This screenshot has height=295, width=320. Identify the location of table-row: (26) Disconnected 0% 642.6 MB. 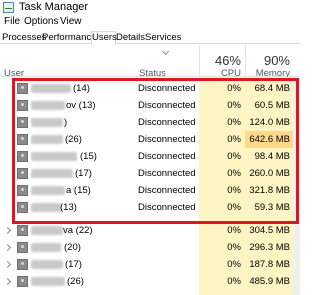
(146, 139).